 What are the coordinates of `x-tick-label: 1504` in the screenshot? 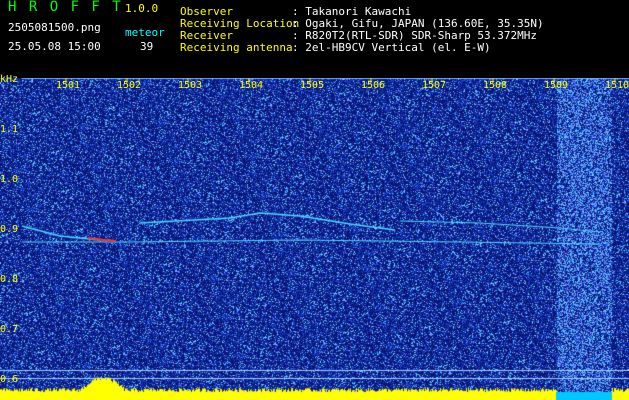 It's located at (251, 85).